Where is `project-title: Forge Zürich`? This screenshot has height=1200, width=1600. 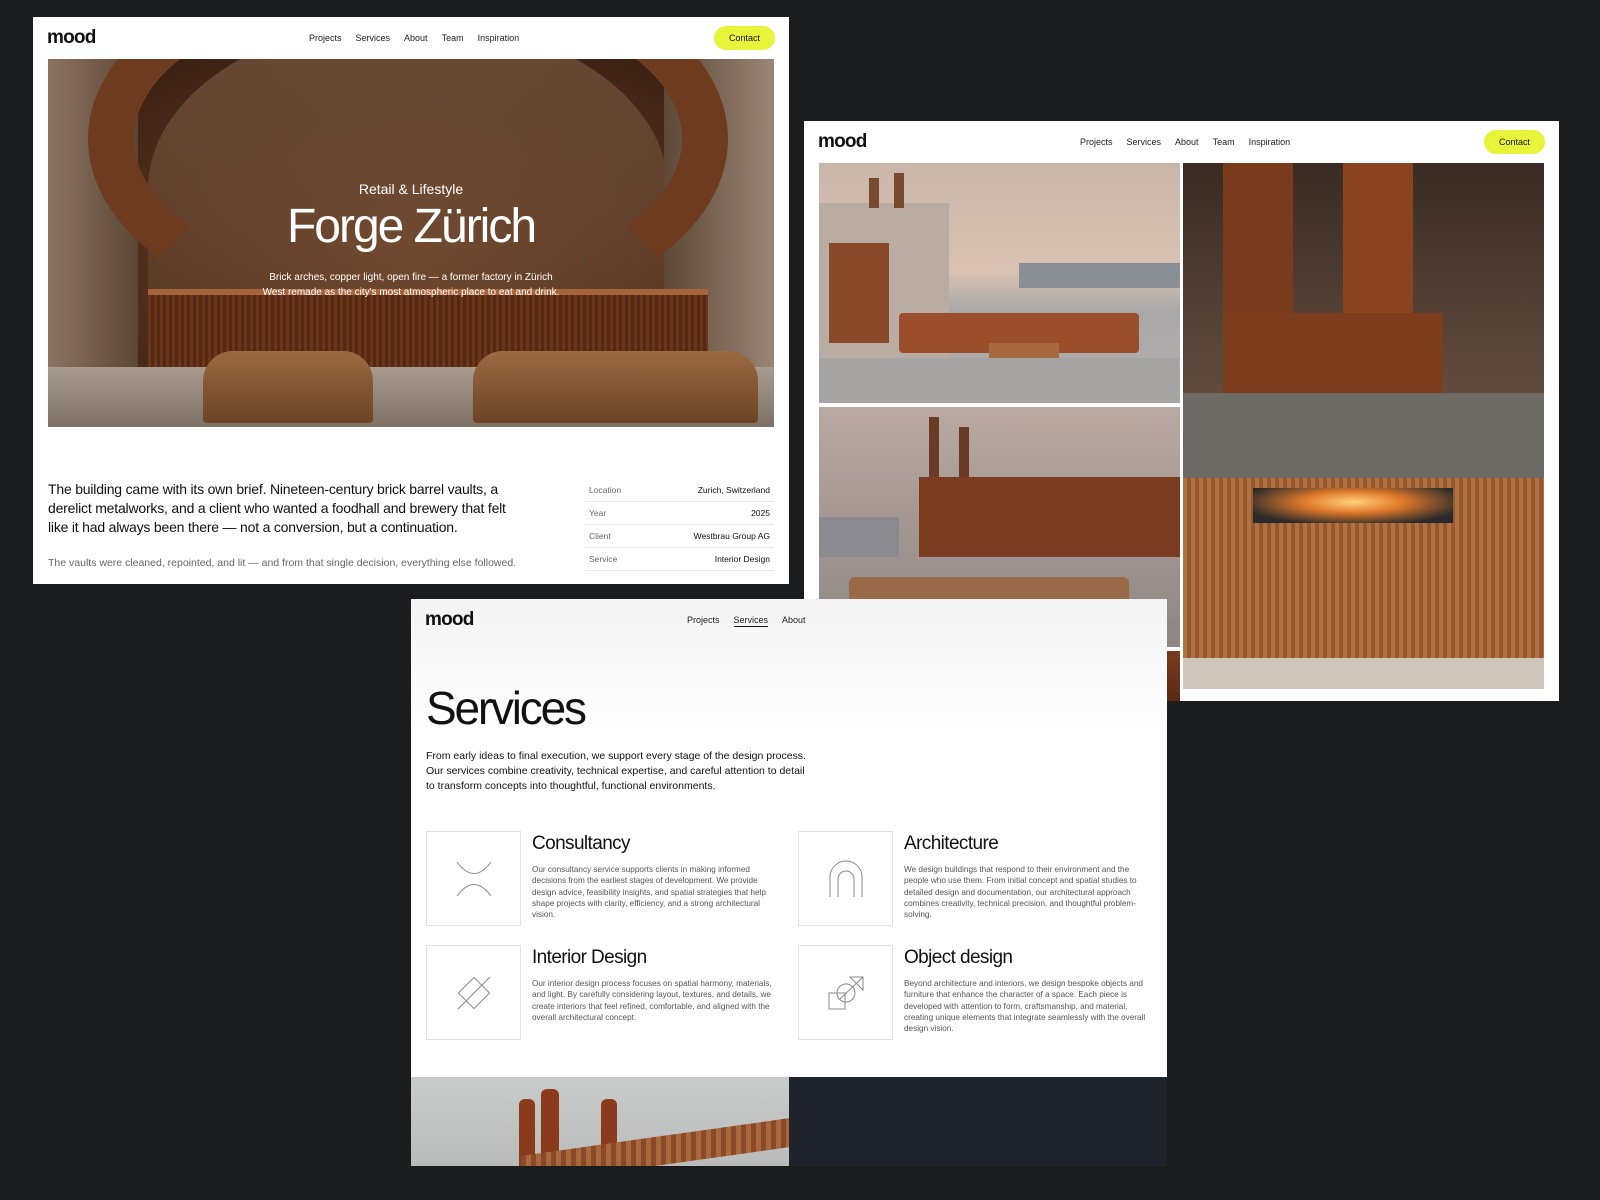 project-title: Forge Zürich is located at coordinates (411, 226).